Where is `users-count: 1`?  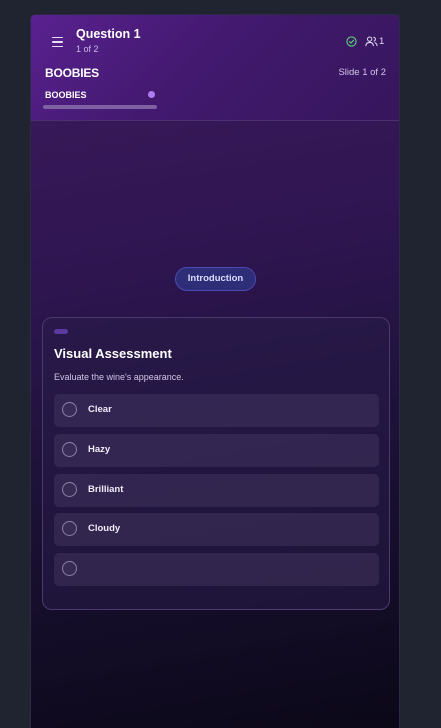
users-count: 1 is located at coordinates (382, 41).